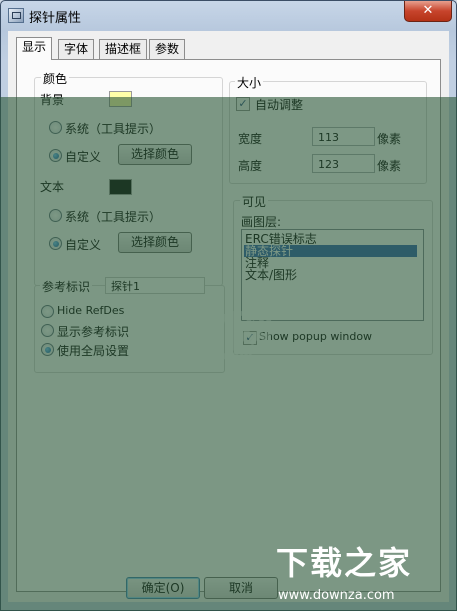  I want to click on layer-item-static-probe: 静态探针, so click(330, 251).